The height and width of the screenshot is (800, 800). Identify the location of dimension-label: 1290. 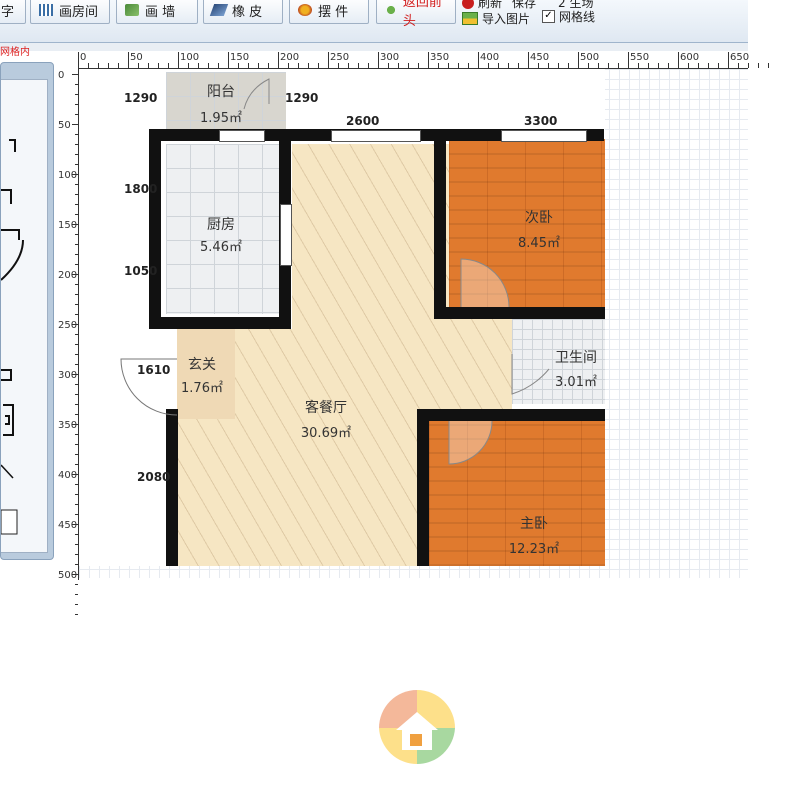
(141, 98).